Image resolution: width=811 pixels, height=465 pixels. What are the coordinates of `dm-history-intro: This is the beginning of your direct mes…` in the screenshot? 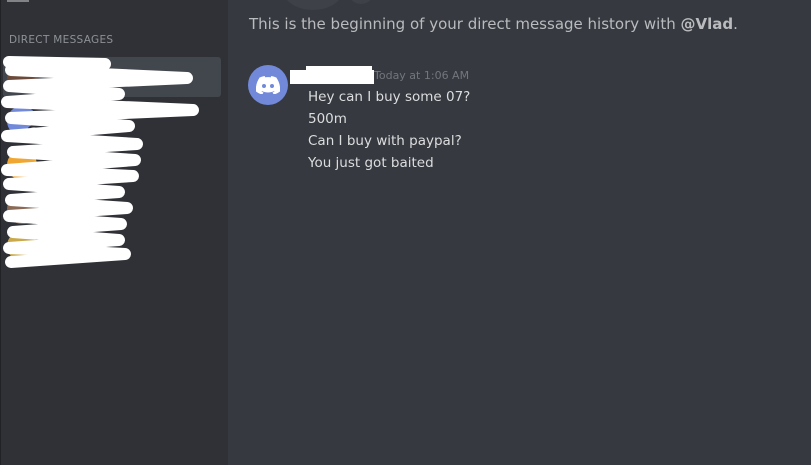 It's located at (493, 24).